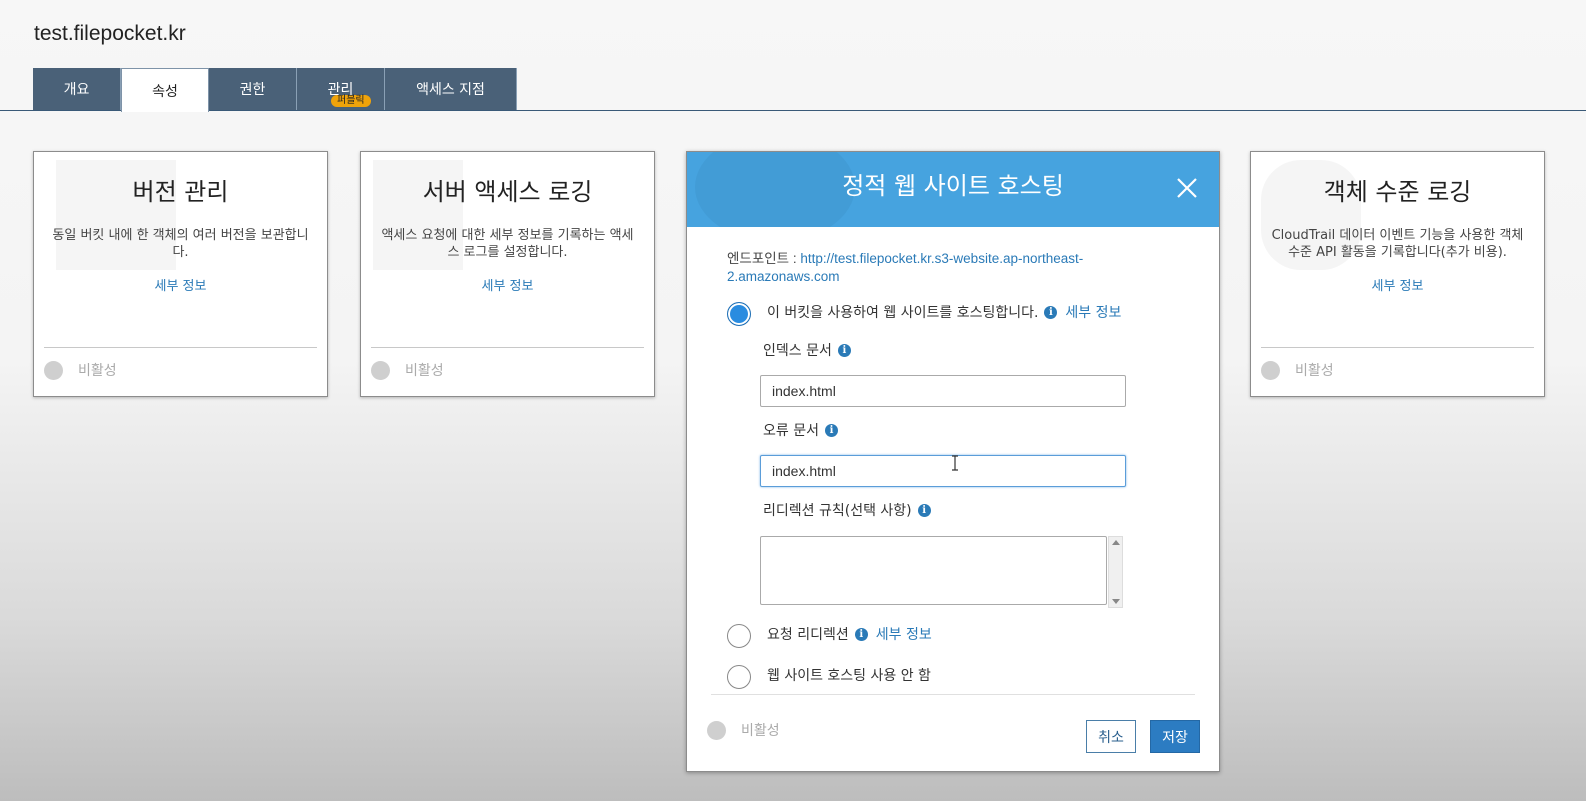 This screenshot has width=1586, height=801. I want to click on redirection-rules-label: 리디렉션 규칙(선택 사항) i, so click(847, 510).